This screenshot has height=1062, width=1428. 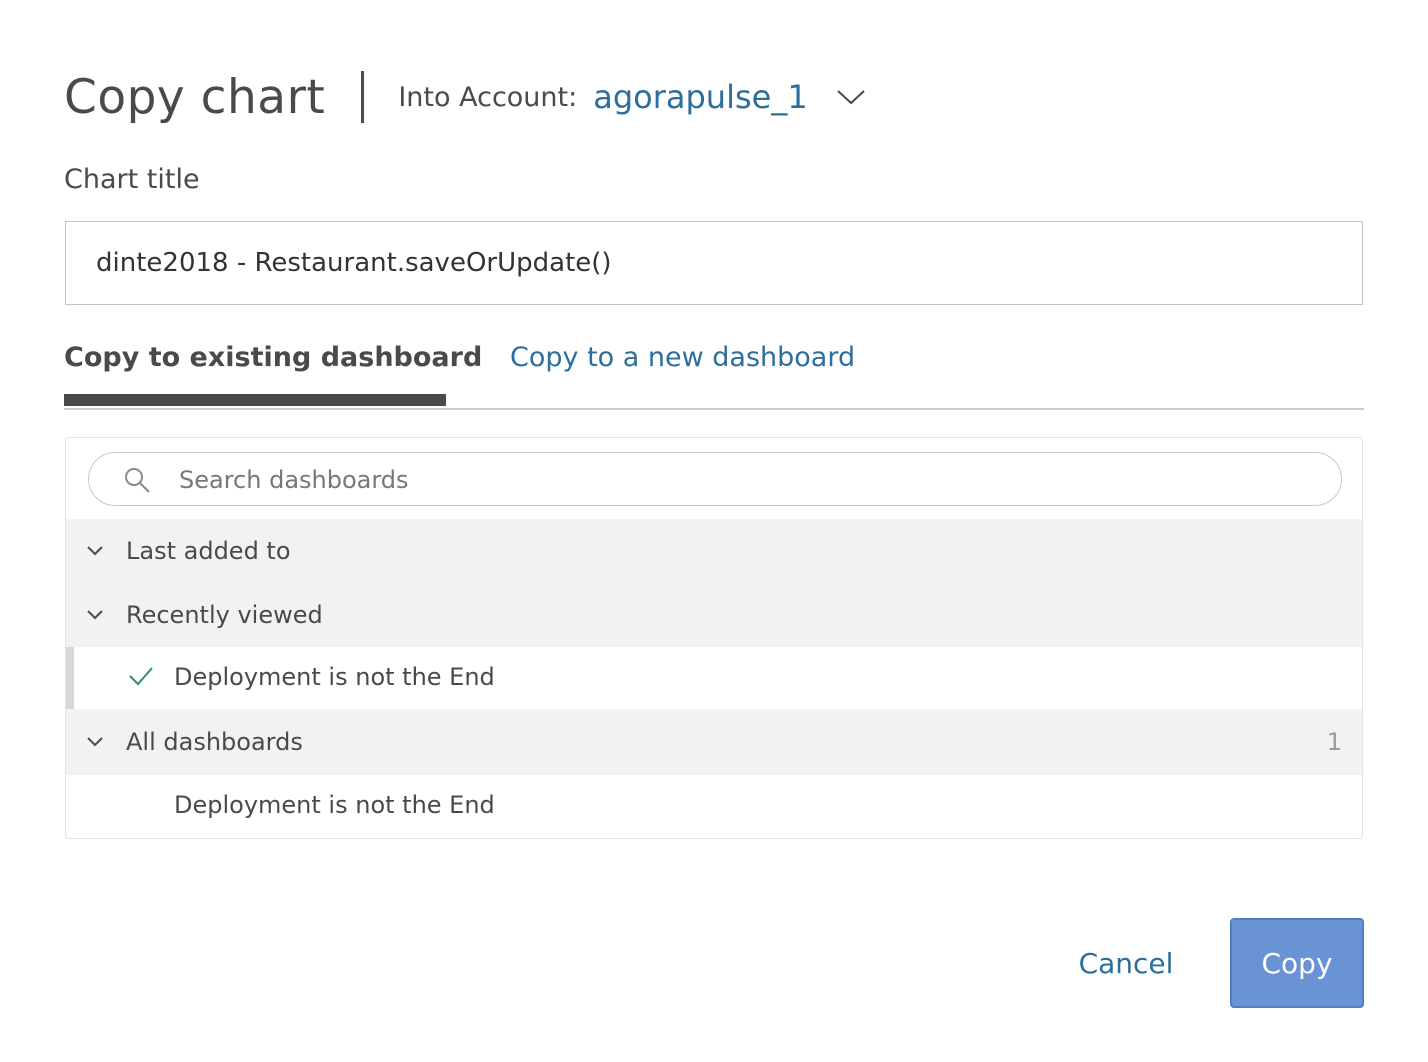 I want to click on tab-copy-to-existing-dashboard: Copy to existing dashboard, so click(x=273, y=374).